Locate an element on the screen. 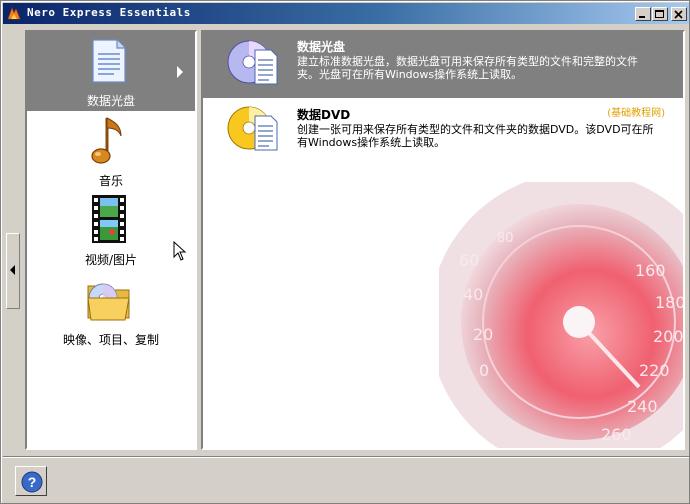  task-title: 数据DVD is located at coordinates (324, 115).